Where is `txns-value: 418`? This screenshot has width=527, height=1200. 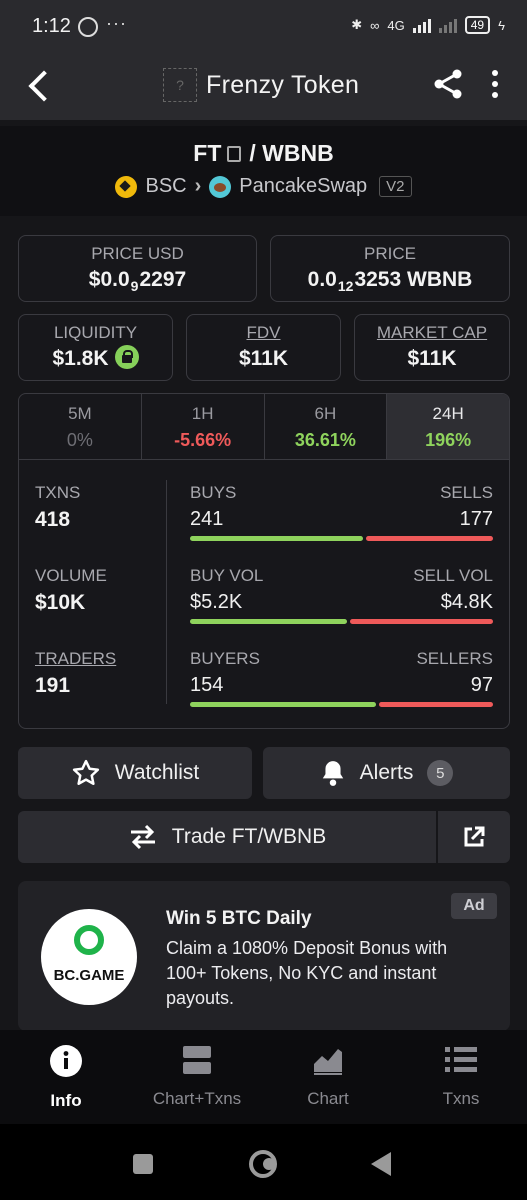 txns-value: 418 is located at coordinates (53, 519).